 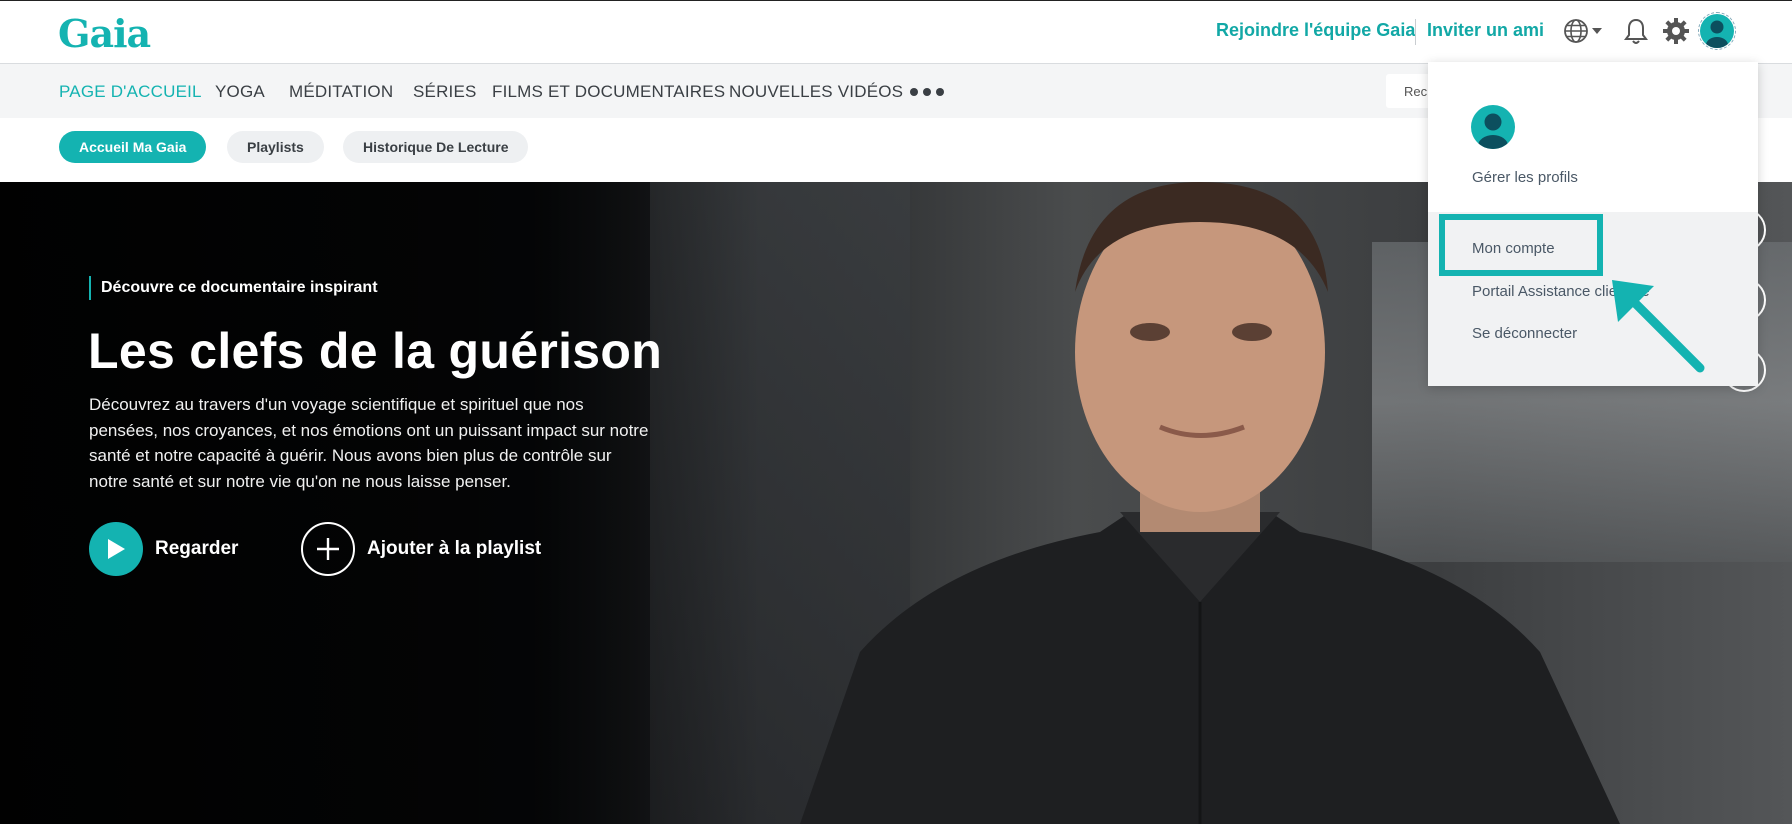 I want to click on globe-icon, so click(x=1576, y=31).